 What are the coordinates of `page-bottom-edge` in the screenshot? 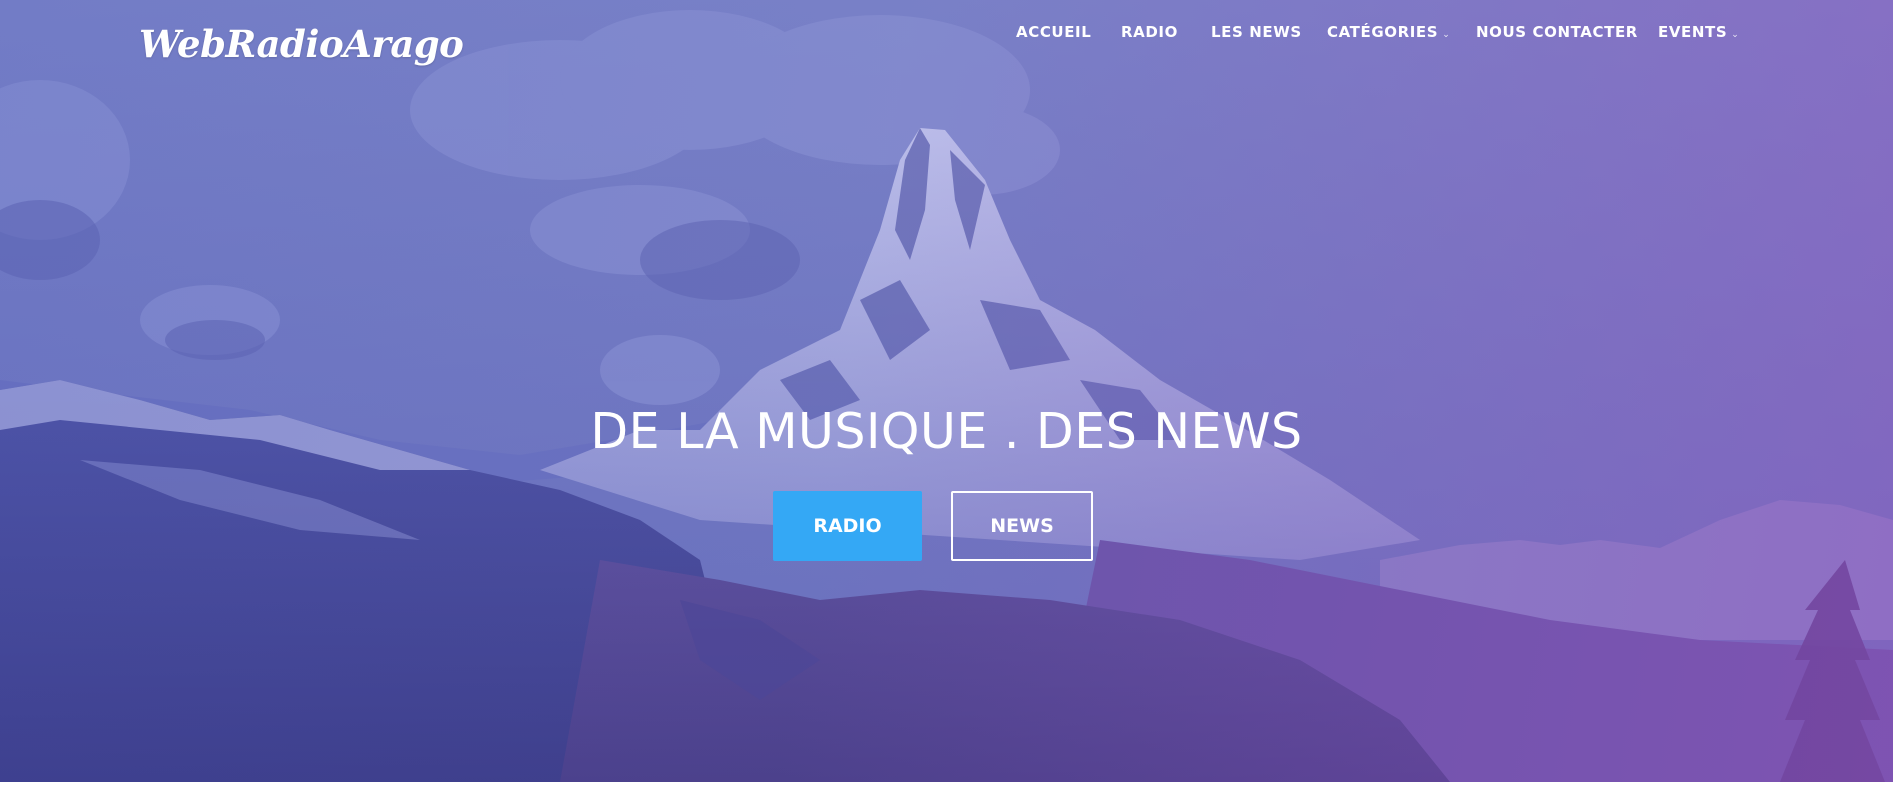 It's located at (946, 785).